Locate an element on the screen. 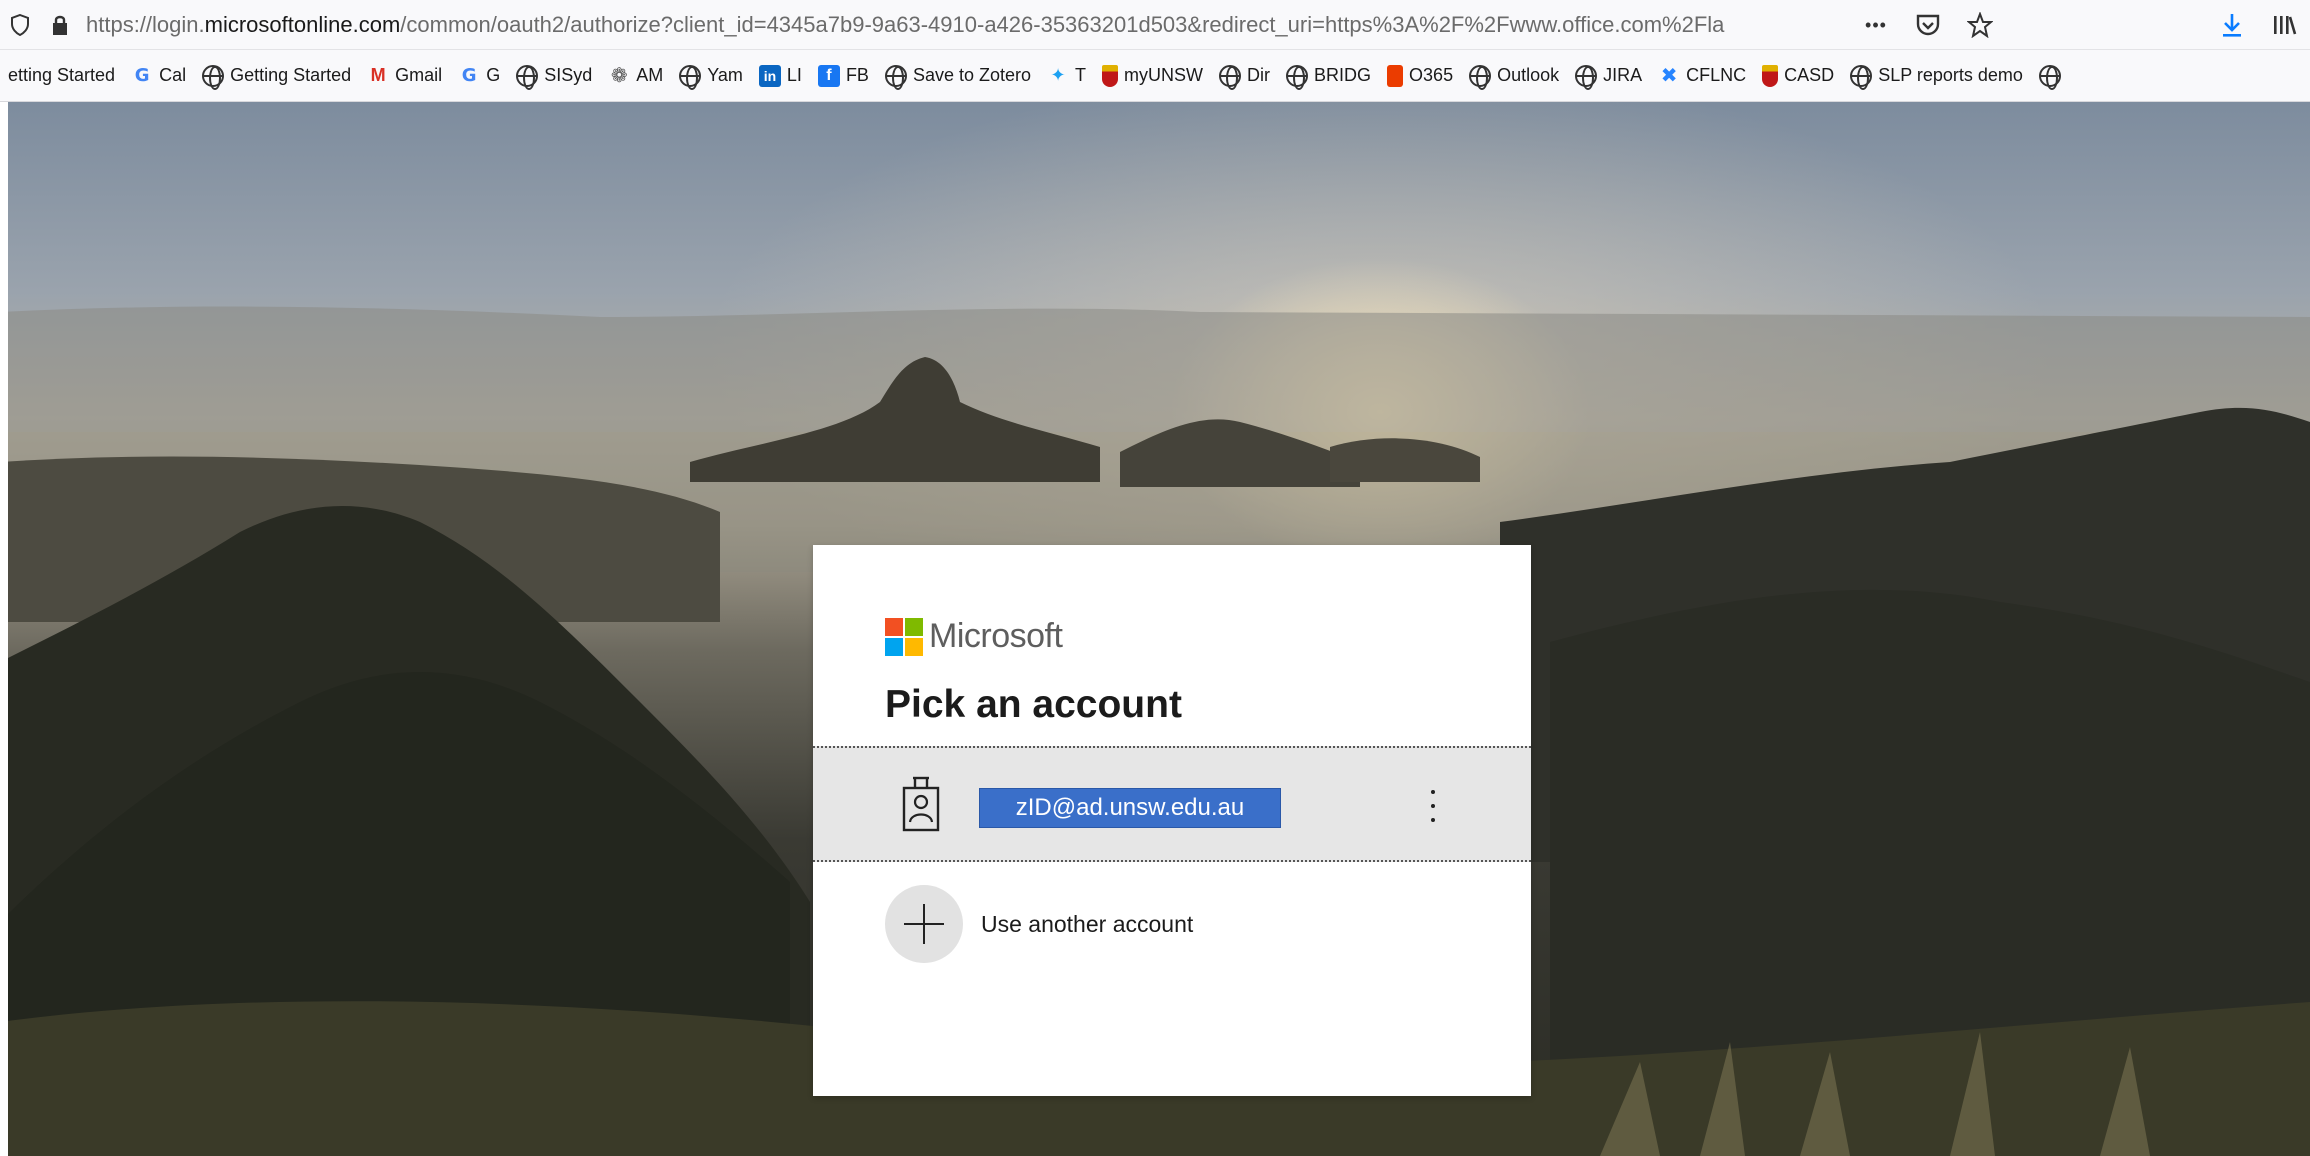 The width and height of the screenshot is (2310, 1156). page-actions-more-icon: ••• is located at coordinates (1876, 25).